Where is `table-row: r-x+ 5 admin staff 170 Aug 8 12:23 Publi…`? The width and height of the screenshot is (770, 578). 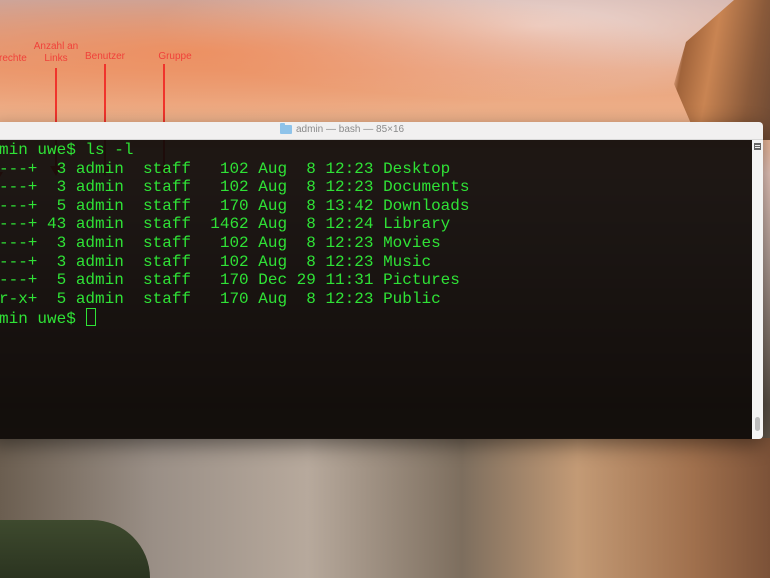
table-row: r-x+ 5 admin staff 170 Aug 8 12:23 Publi… is located at coordinates (220, 298).